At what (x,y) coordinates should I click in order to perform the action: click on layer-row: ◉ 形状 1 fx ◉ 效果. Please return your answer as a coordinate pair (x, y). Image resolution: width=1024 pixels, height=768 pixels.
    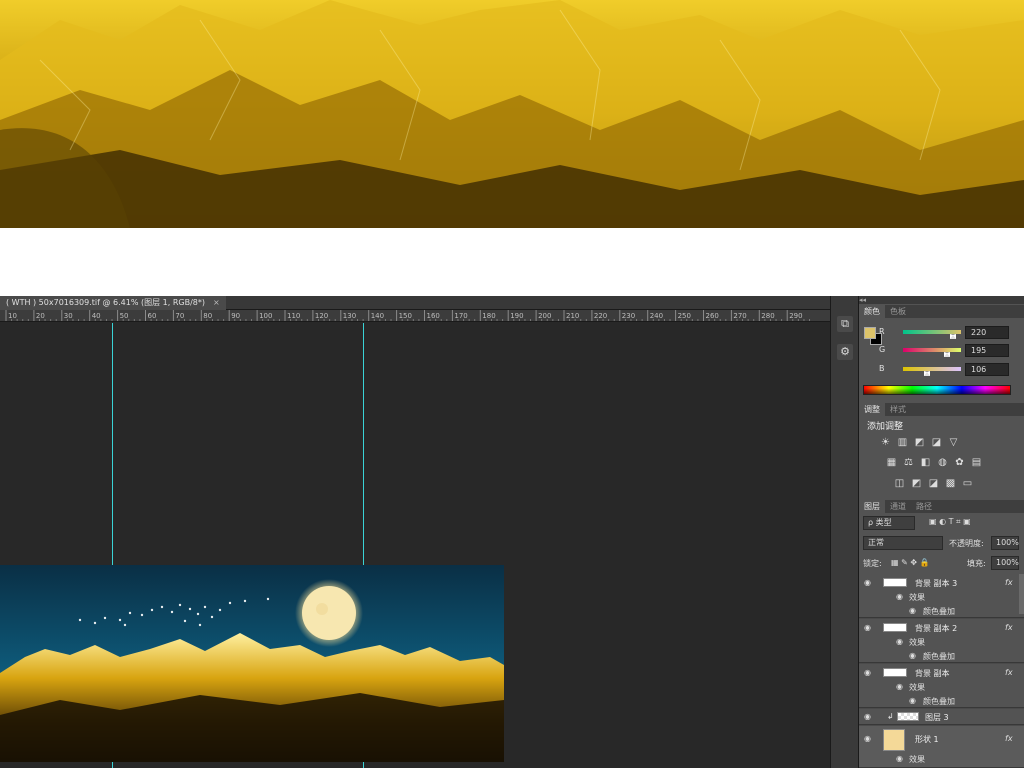
    Looking at the image, I should click on (941, 747).